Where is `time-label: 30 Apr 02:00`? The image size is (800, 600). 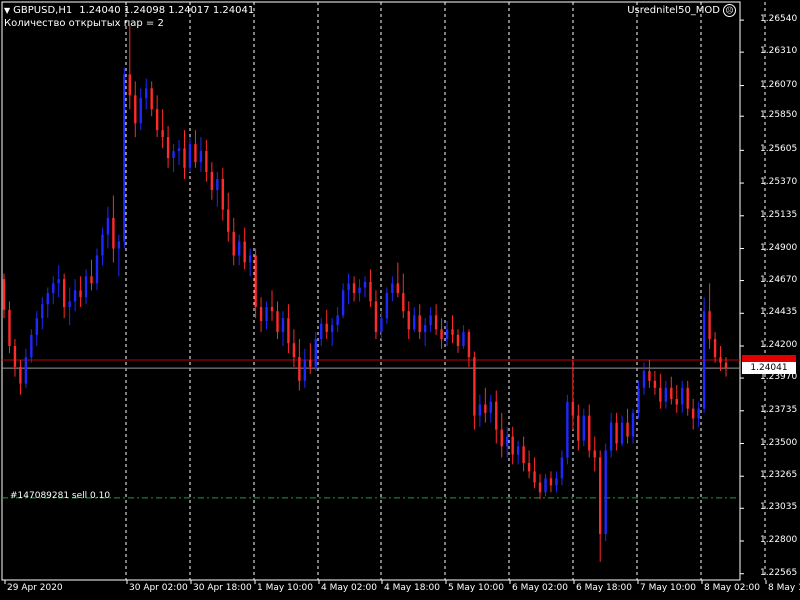 time-label: 30 Apr 02:00 is located at coordinates (158, 588).